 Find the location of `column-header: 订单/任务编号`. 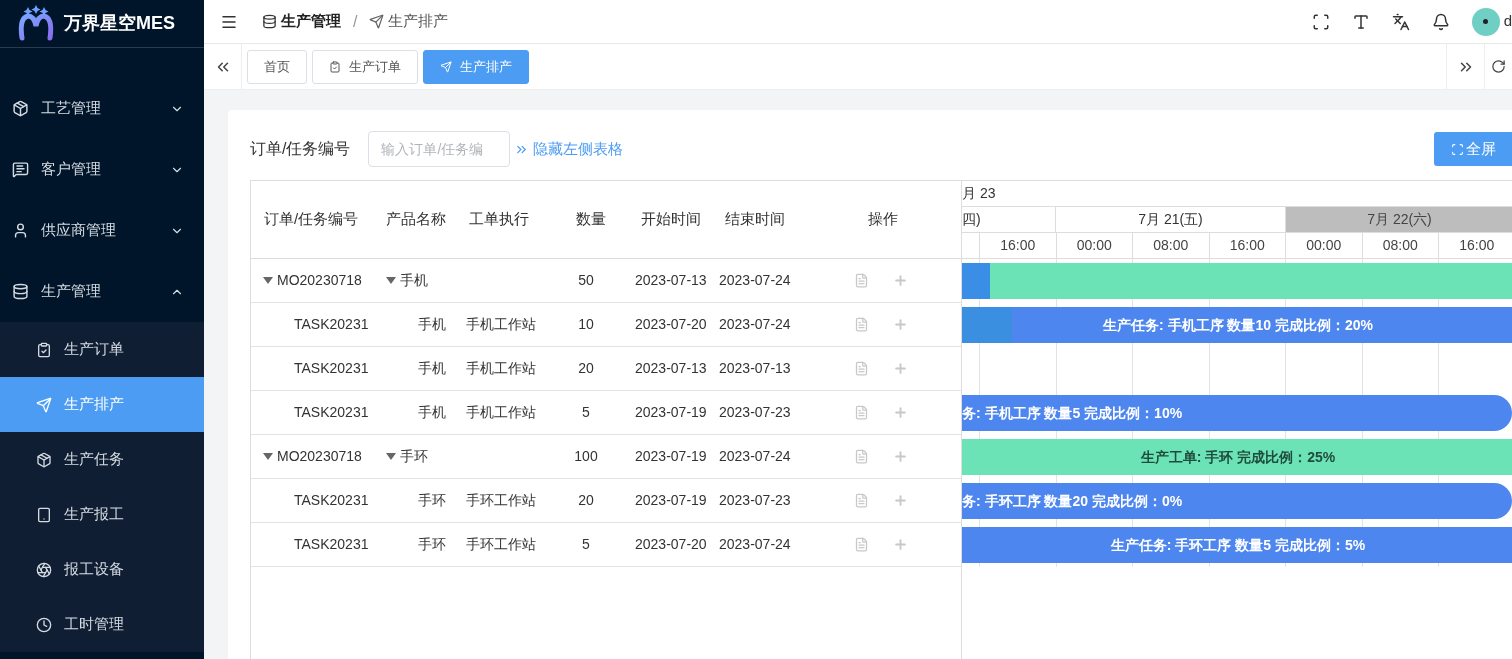

column-header: 订单/任务编号 is located at coordinates (311, 219).